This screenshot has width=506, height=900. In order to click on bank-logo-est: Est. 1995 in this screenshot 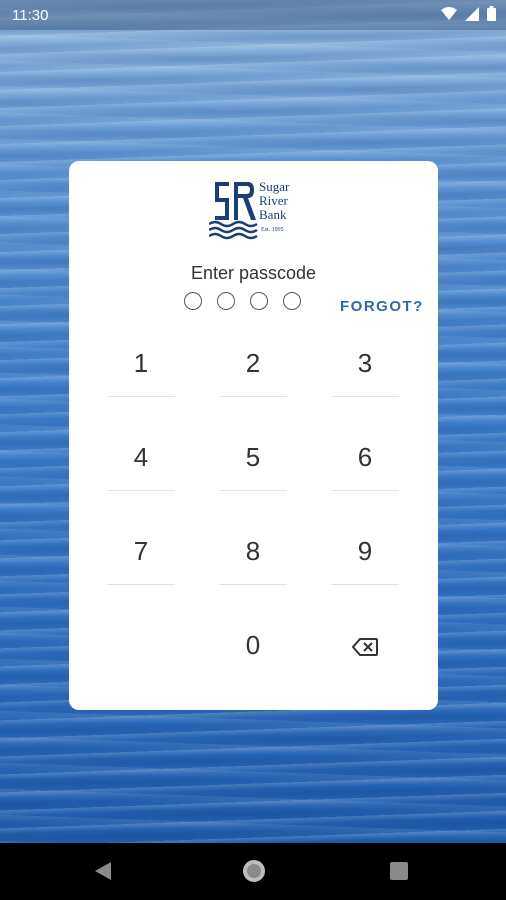, I will do `click(272, 230)`.